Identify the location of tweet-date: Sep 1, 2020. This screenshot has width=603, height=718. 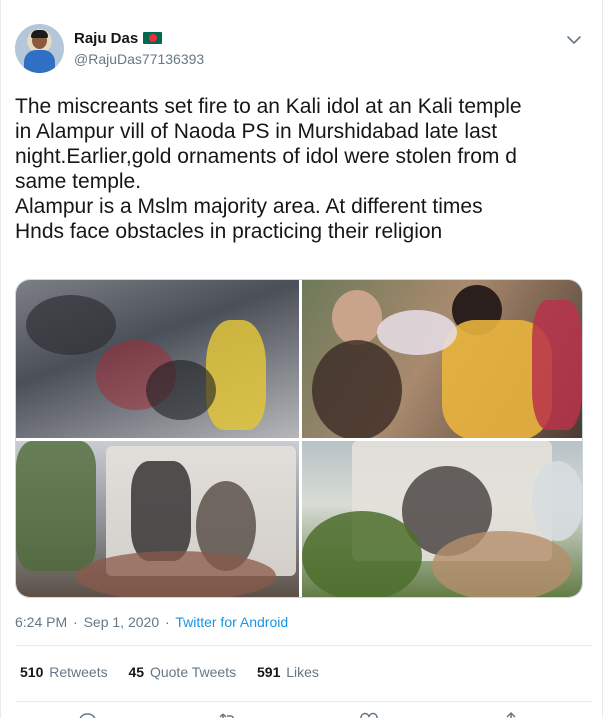
(122, 622).